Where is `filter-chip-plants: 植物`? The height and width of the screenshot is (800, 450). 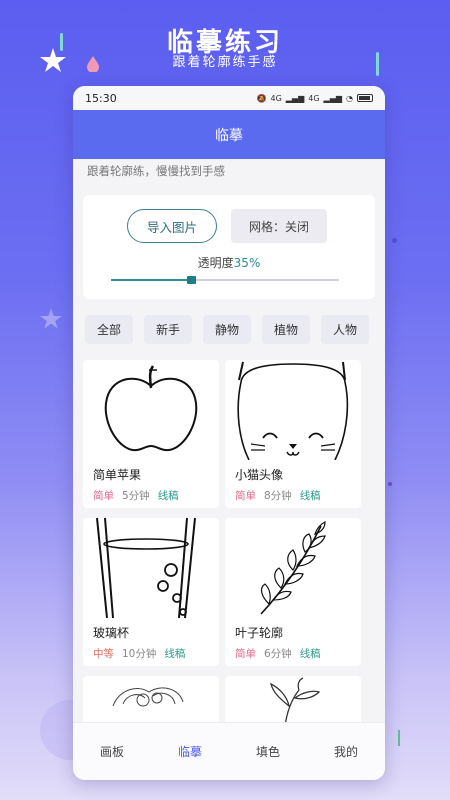
filter-chip-plants: 植物 is located at coordinates (286, 329).